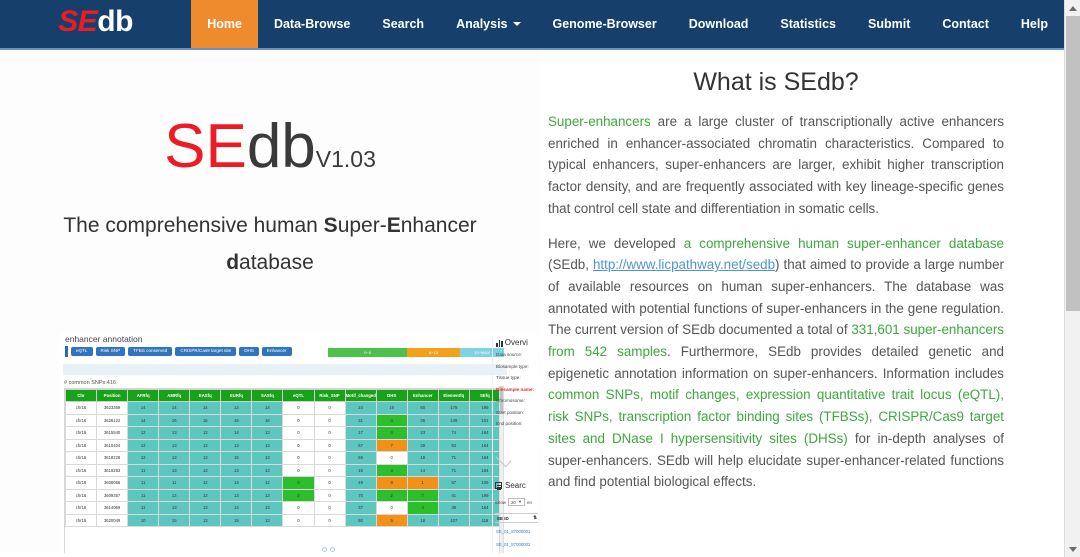  Describe the element at coordinates (283, 458) in the screenshot. I see `table-row: chr16 3618228 12 13 13 15 13 0 0 55 0 18 71 164` at that location.